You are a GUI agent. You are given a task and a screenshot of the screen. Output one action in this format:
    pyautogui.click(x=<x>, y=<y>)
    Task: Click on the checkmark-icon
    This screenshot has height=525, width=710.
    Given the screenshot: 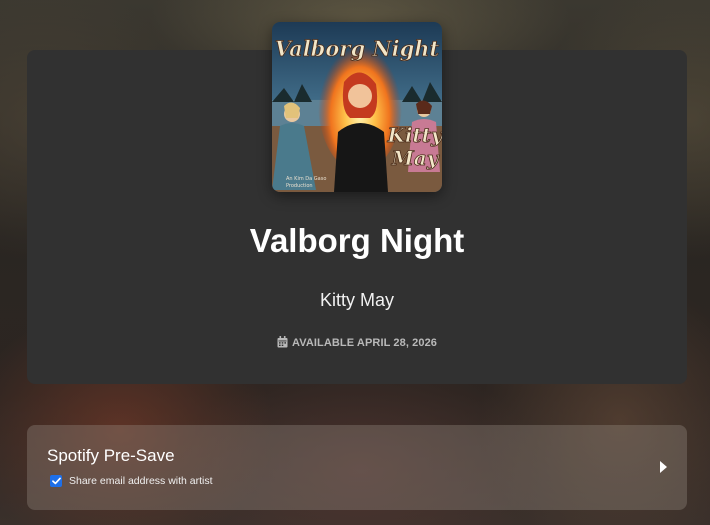 What is the action you would take?
    pyautogui.click(x=56, y=481)
    